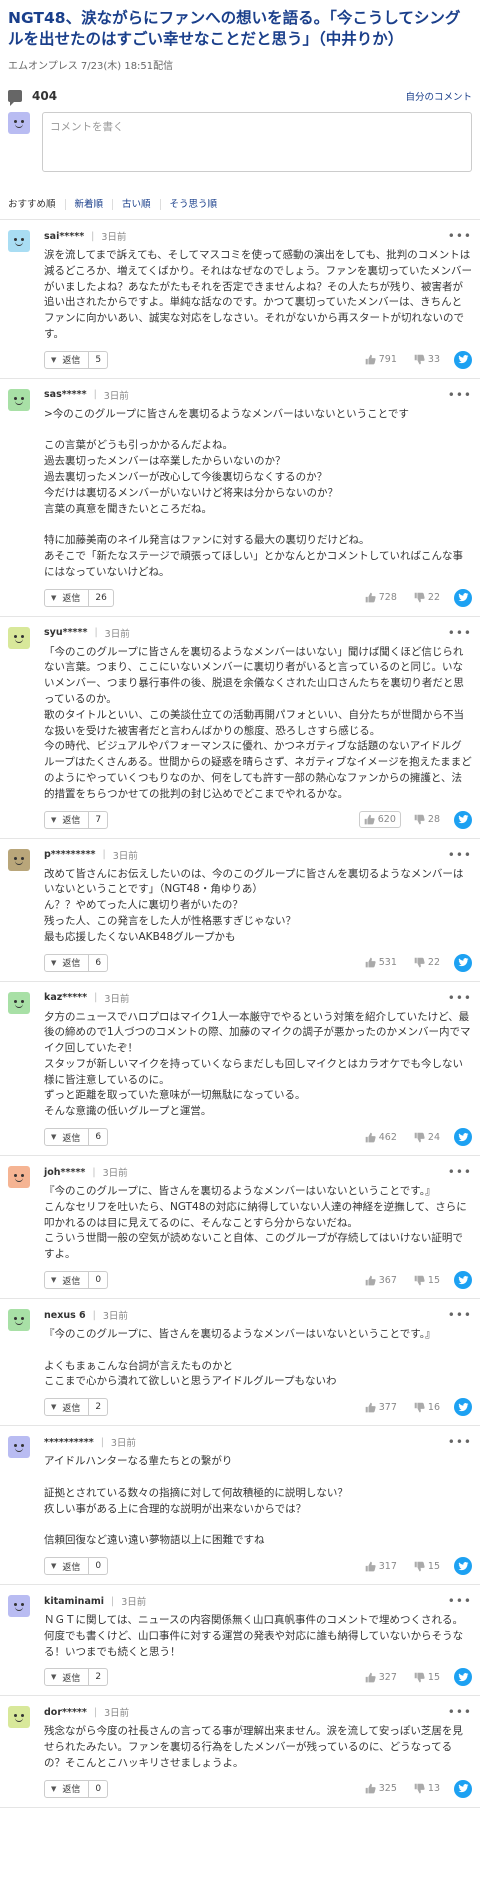  Describe the element at coordinates (76, 819) in the screenshot. I see `reply-button: ▼ 返信 7` at that location.